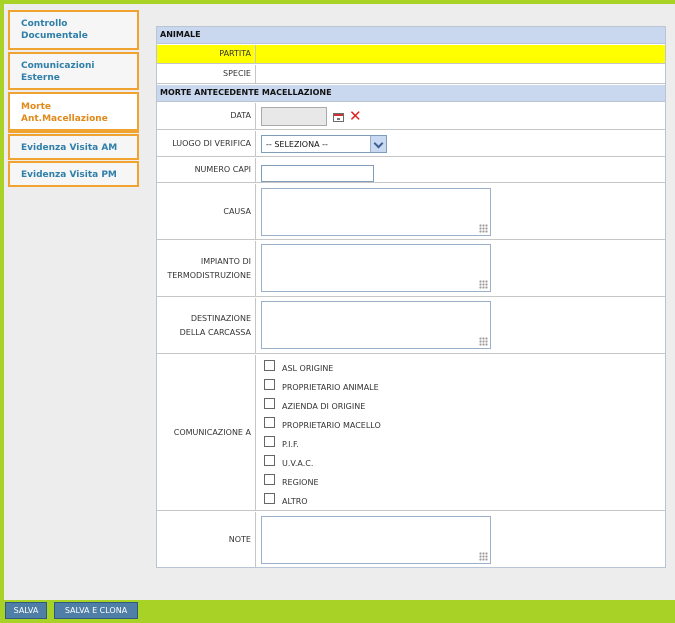 The image size is (675, 623). What do you see at coordinates (206, 116) in the screenshot?
I see `data-label: DATA` at bounding box center [206, 116].